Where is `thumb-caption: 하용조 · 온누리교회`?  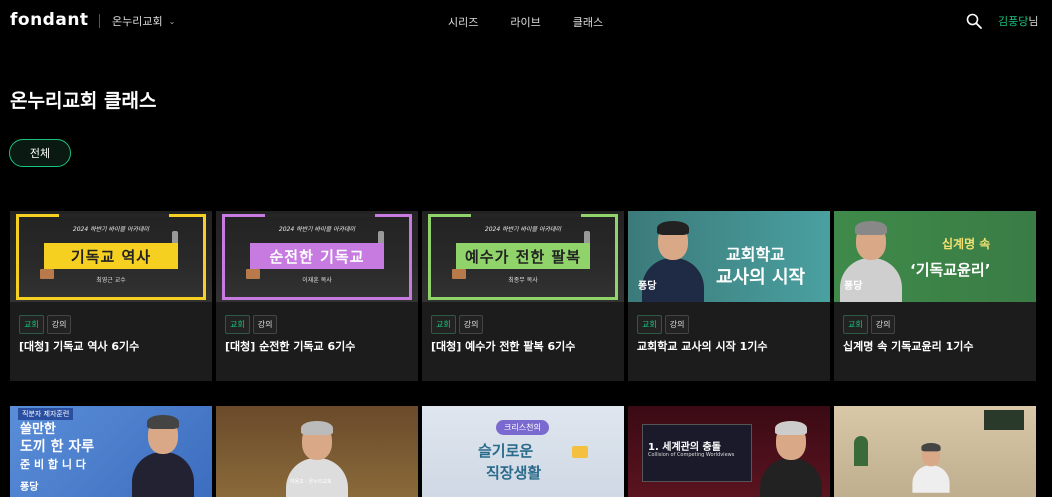
thumb-caption: 하용조 · 온누리교회 is located at coordinates (311, 482).